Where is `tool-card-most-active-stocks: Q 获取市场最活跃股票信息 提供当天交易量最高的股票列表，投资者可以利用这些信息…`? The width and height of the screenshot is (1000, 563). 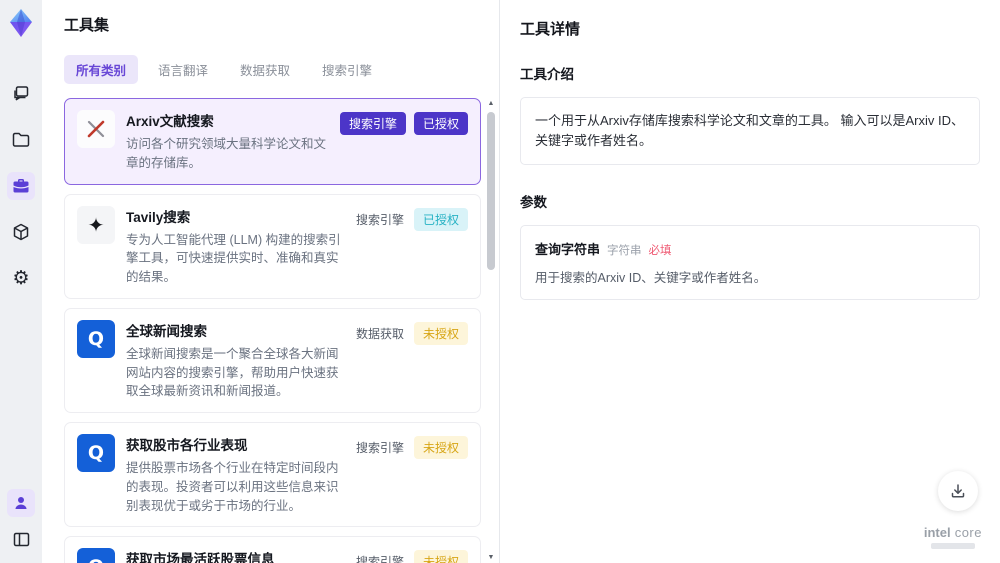 tool-card-most-active-stocks: Q 获取市场最活跃股票信息 提供当天交易量最高的股票列表，投资者可以利用这些信息… is located at coordinates (272, 549).